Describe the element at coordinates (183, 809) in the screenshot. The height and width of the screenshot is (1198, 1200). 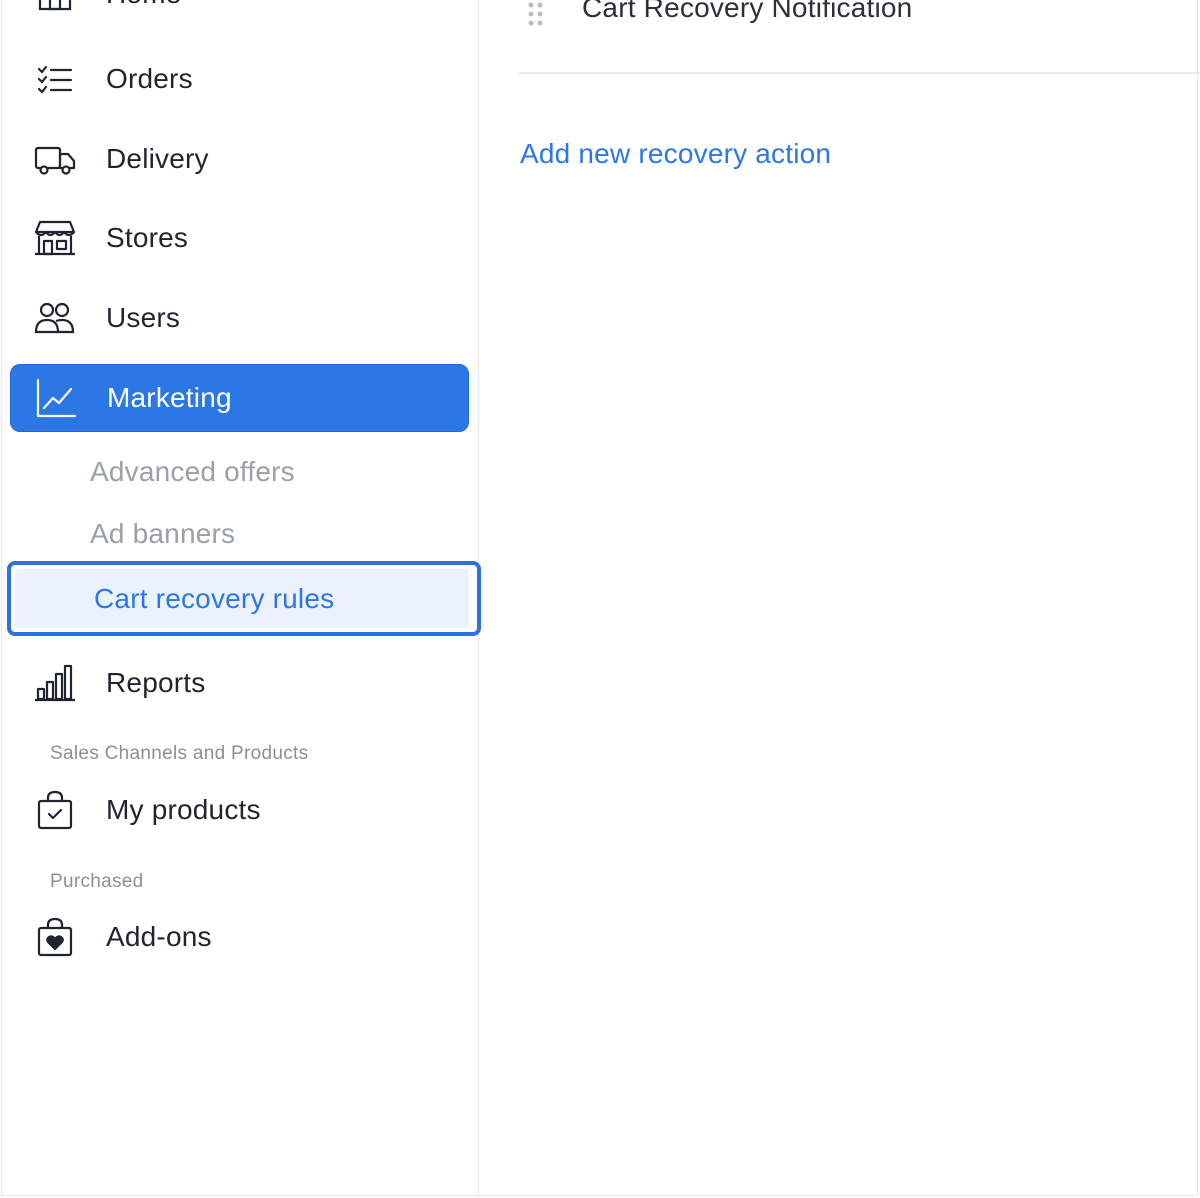
I see `sidebar-item-label: My products` at that location.